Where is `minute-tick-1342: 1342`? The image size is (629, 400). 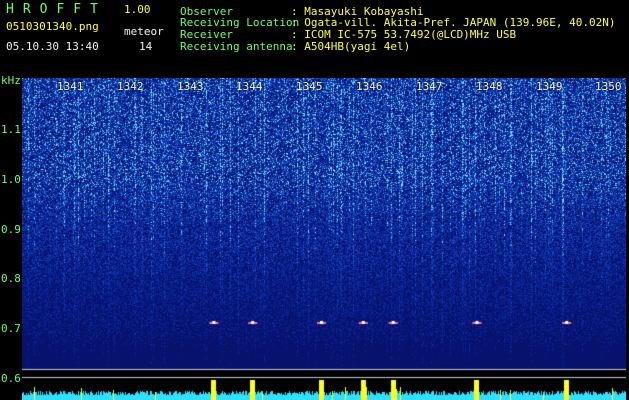 minute-tick-1342: 1342 is located at coordinates (130, 86).